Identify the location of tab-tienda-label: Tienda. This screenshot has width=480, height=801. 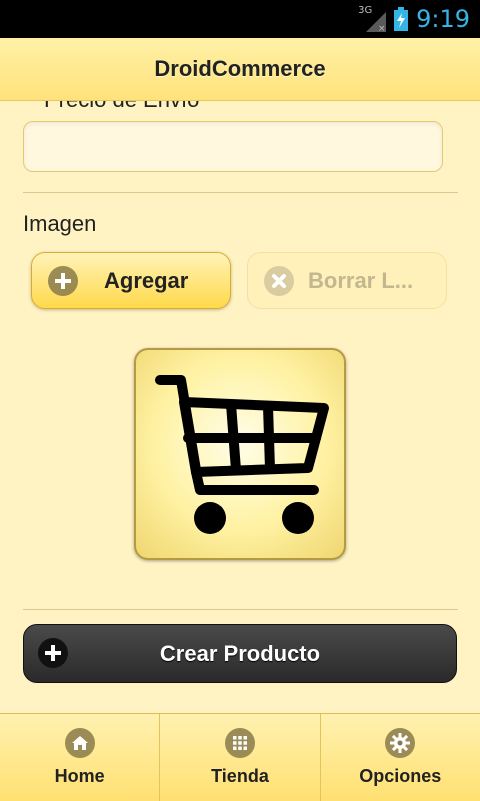
(240, 776).